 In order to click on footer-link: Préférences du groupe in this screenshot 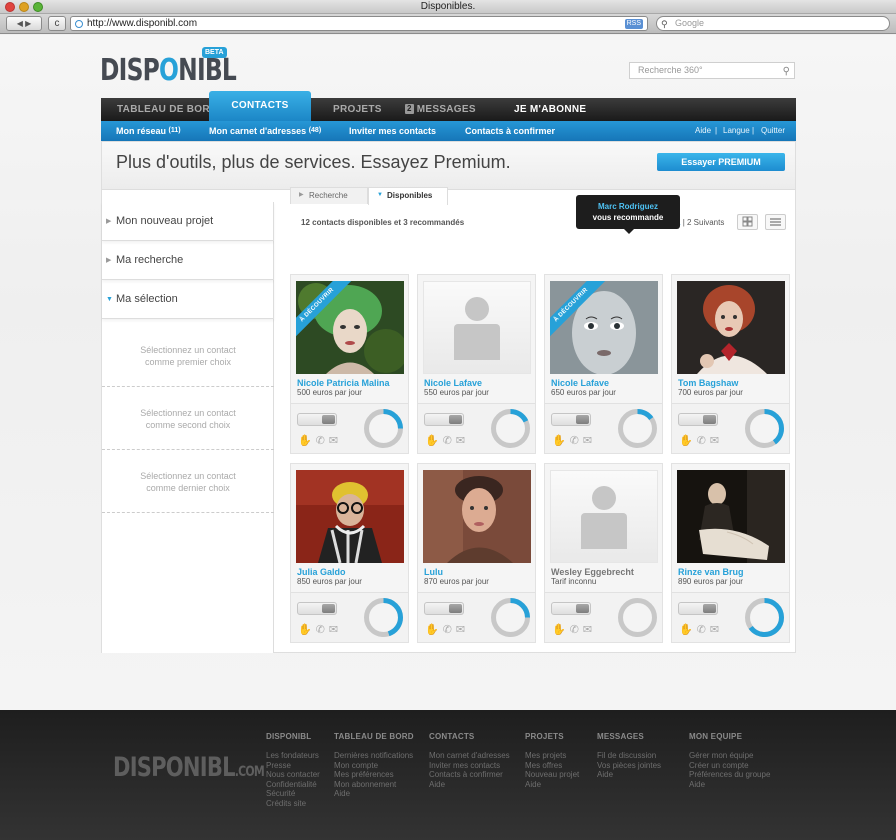, I will do `click(729, 775)`.